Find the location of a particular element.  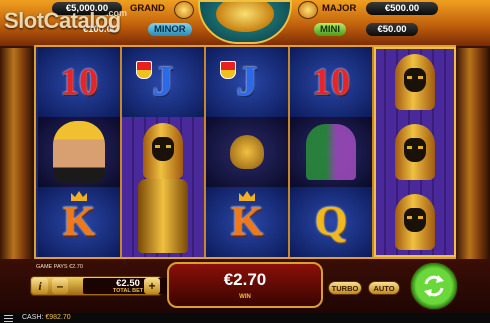

symbol-pharaoh-stacked is located at coordinates (163, 187).